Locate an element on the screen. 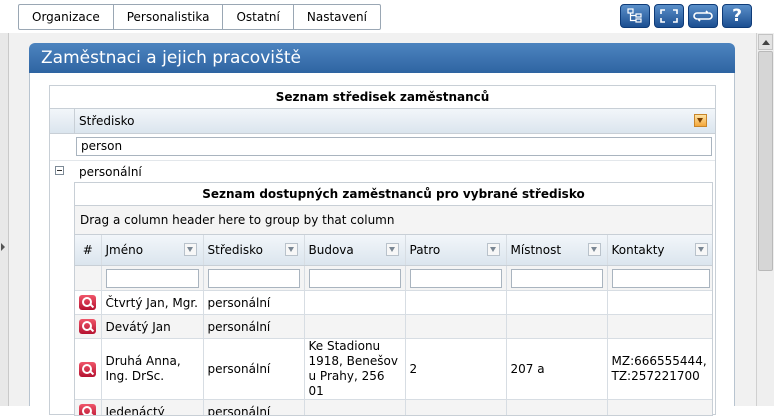  column-header-kontakty: Kontakty is located at coordinates (660, 250).